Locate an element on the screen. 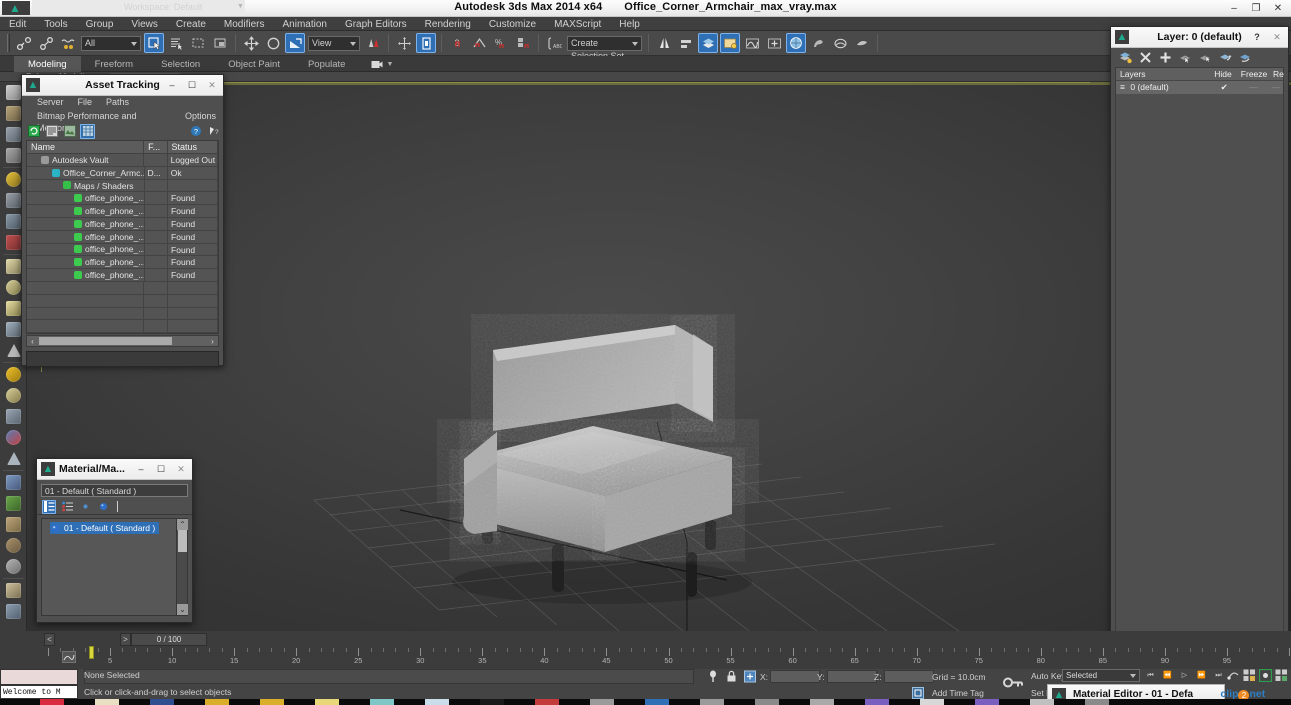 The image size is (1291, 705). layer-column-header-0: Layers is located at coordinates (1163, 74).